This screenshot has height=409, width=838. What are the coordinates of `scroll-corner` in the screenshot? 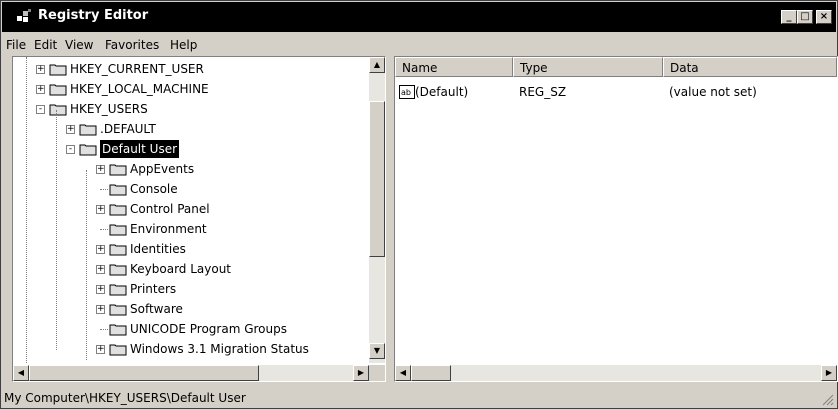 It's located at (377, 373).